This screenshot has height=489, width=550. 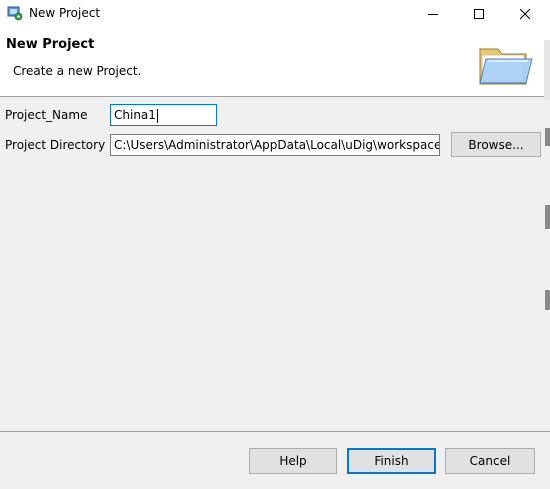 What do you see at coordinates (55, 145) in the screenshot?
I see `project-directory-label: Project Directory` at bounding box center [55, 145].